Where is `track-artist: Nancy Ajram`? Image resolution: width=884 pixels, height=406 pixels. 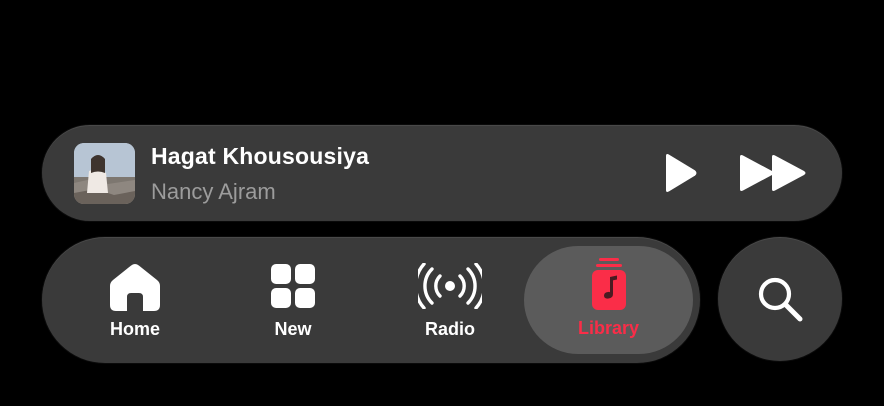 track-artist: Nancy Ajram is located at coordinates (213, 191).